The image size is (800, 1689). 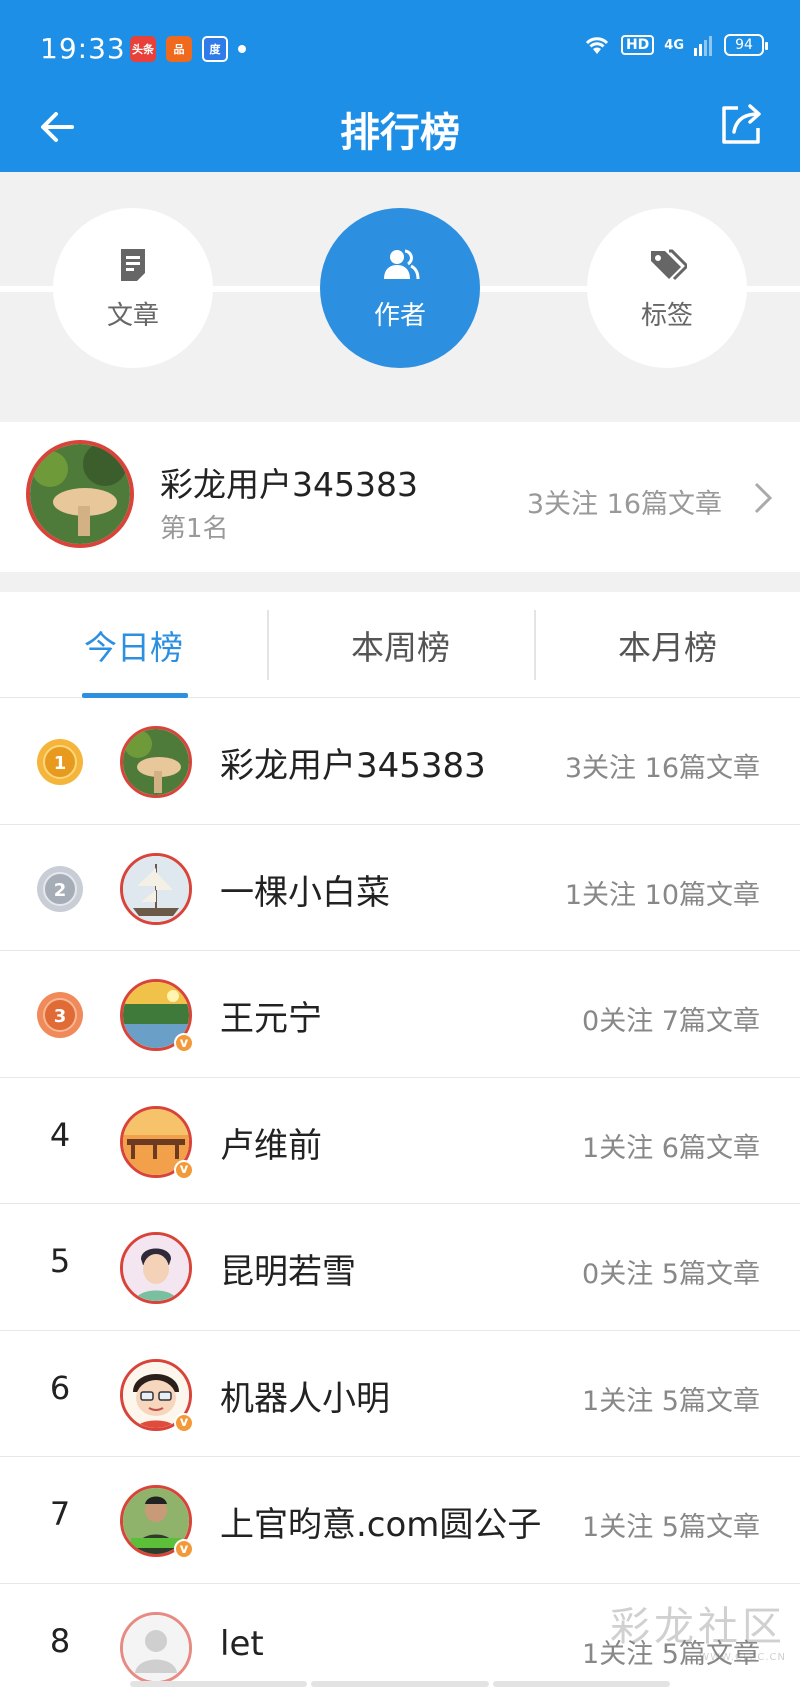 I want to click on tags-icon, so click(x=669, y=264).